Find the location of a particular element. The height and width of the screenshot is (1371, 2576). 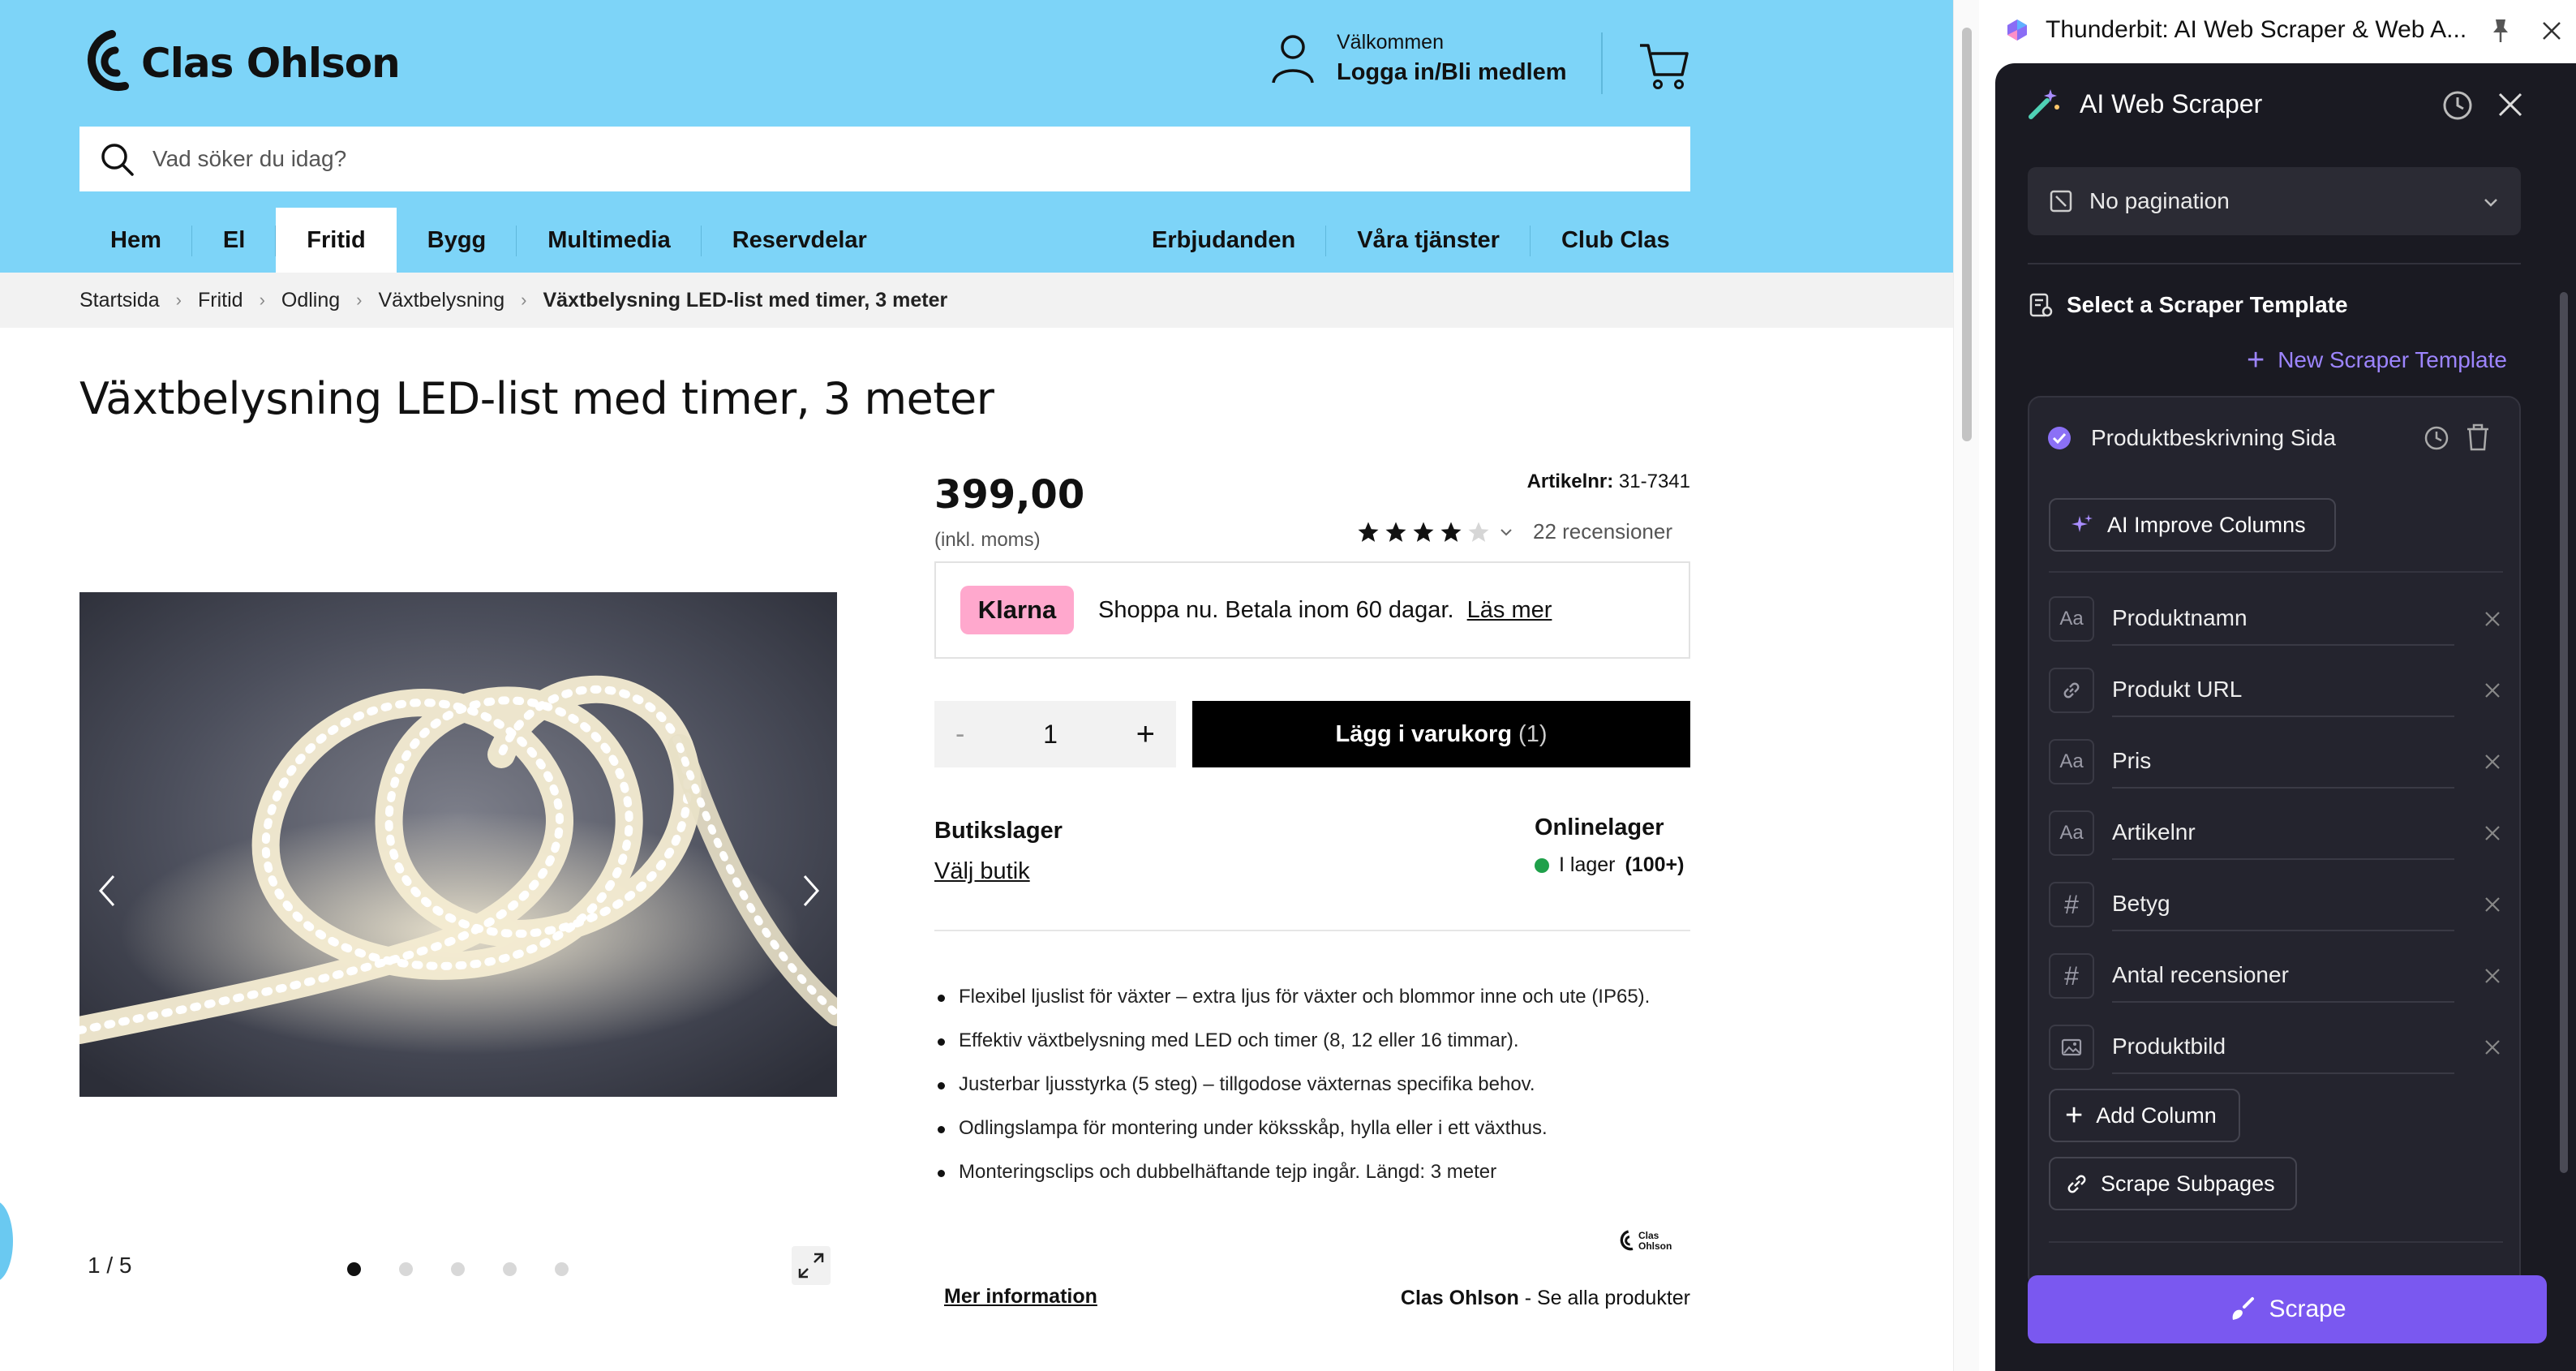

close-sidepanel-icon is located at coordinates (2551, 30).